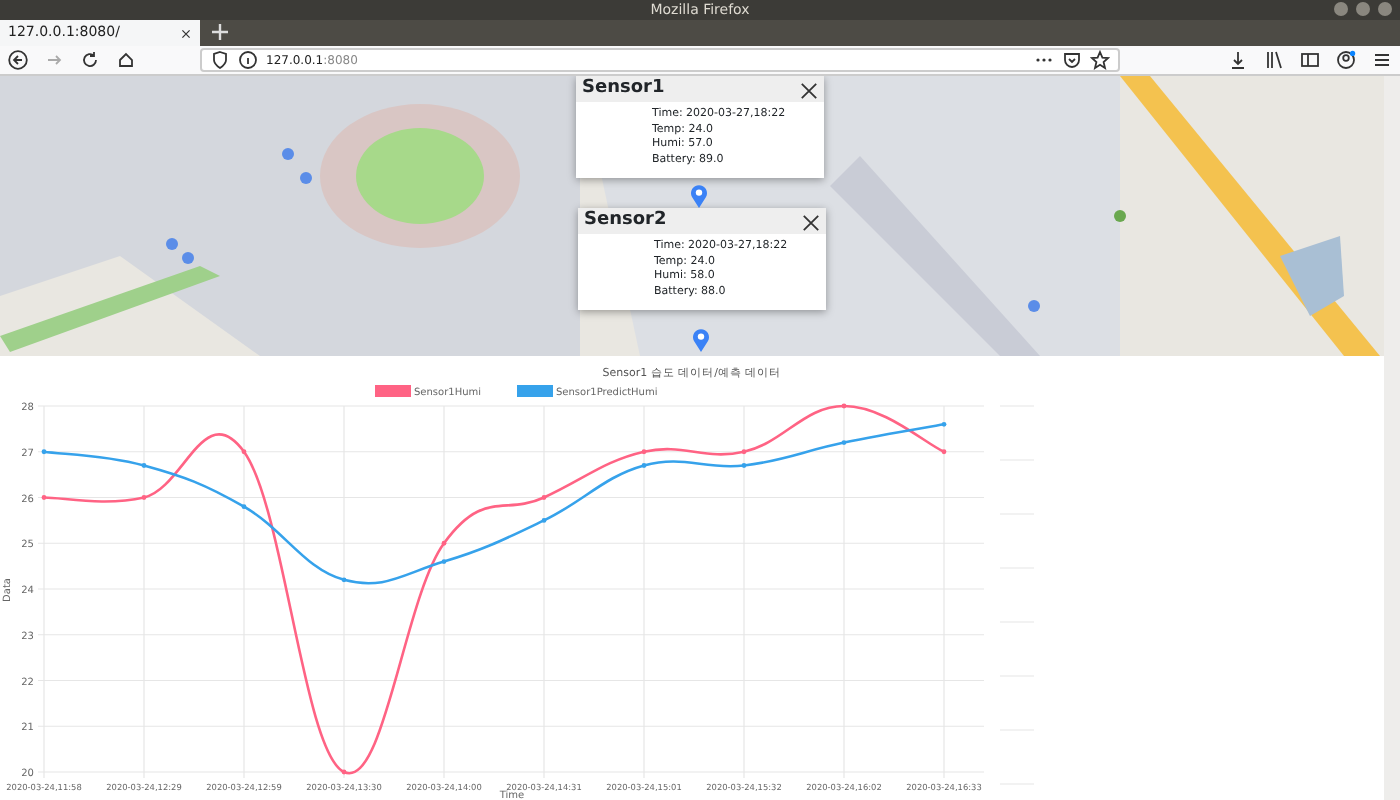 This screenshot has height=800, width=1400. Describe the element at coordinates (186, 33) in the screenshot. I see `close-icon` at that location.